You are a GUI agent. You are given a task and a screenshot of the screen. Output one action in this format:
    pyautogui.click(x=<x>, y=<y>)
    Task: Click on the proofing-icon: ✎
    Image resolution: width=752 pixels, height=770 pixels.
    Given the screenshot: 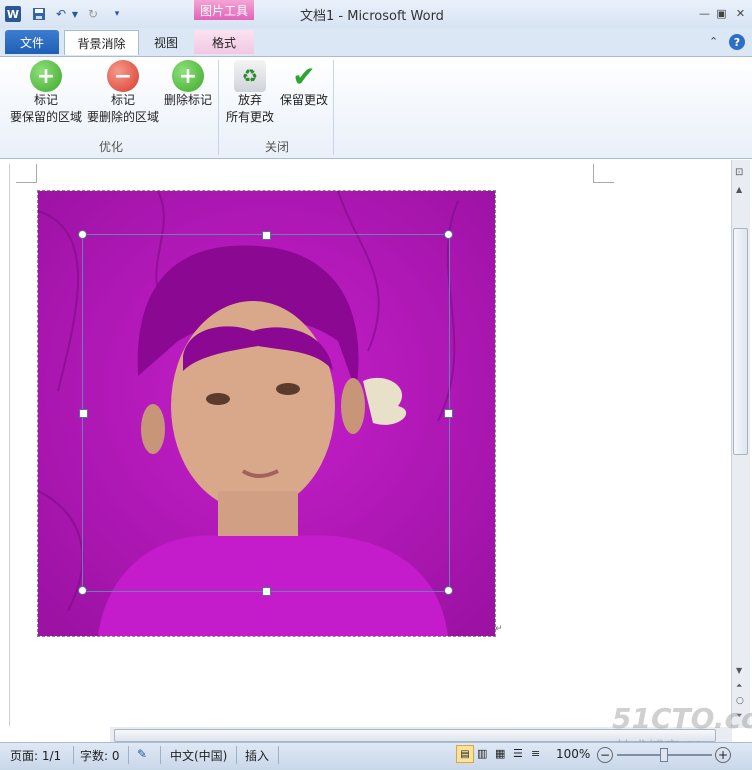 What is the action you would take?
    pyautogui.click(x=142, y=754)
    